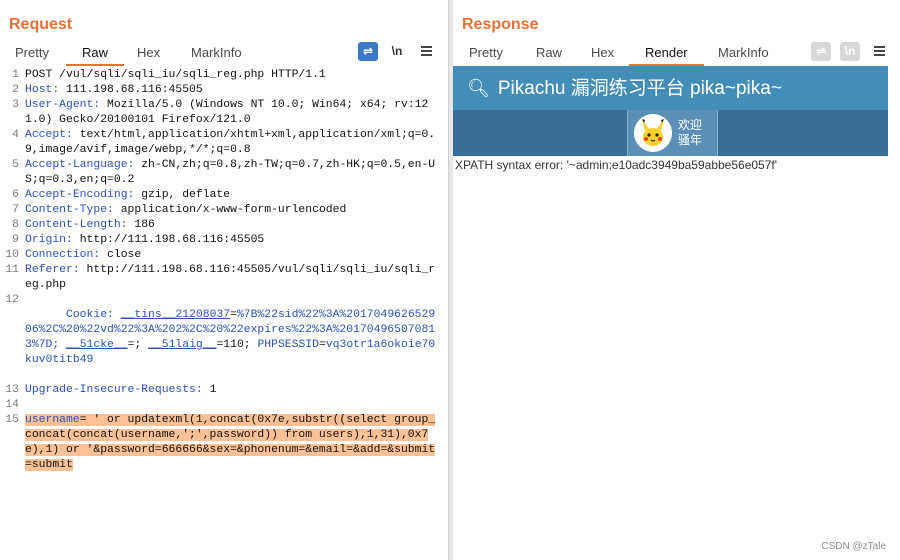 This screenshot has height=560, width=900. I want to click on line-number: 7, so click(15, 210).